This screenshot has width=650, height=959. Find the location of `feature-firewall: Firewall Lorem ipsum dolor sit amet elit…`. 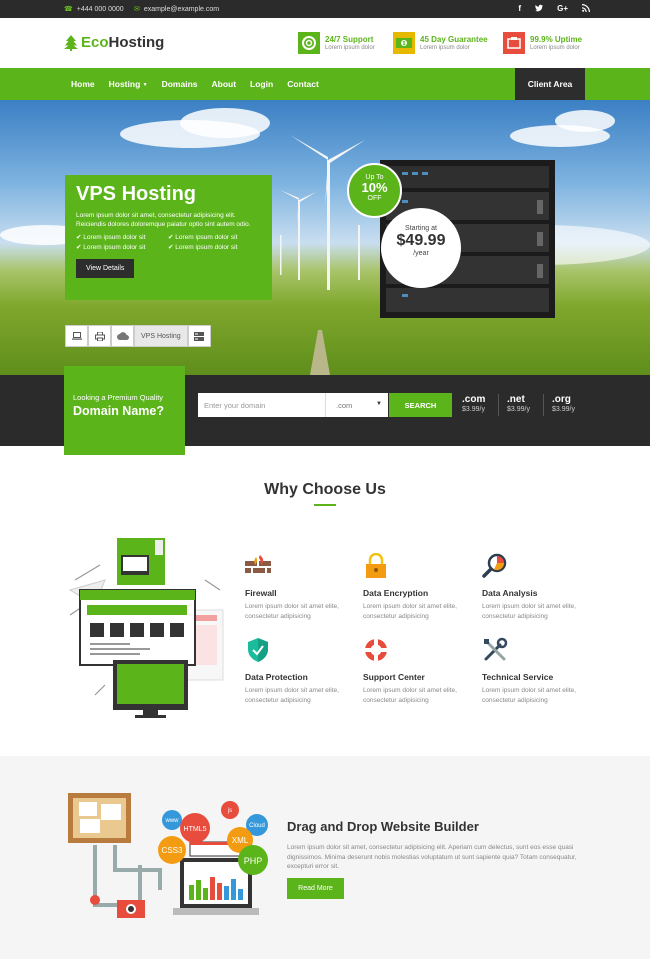

feature-firewall: Firewall Lorem ipsum dolor sit amet elit… is located at coordinates (302, 587).